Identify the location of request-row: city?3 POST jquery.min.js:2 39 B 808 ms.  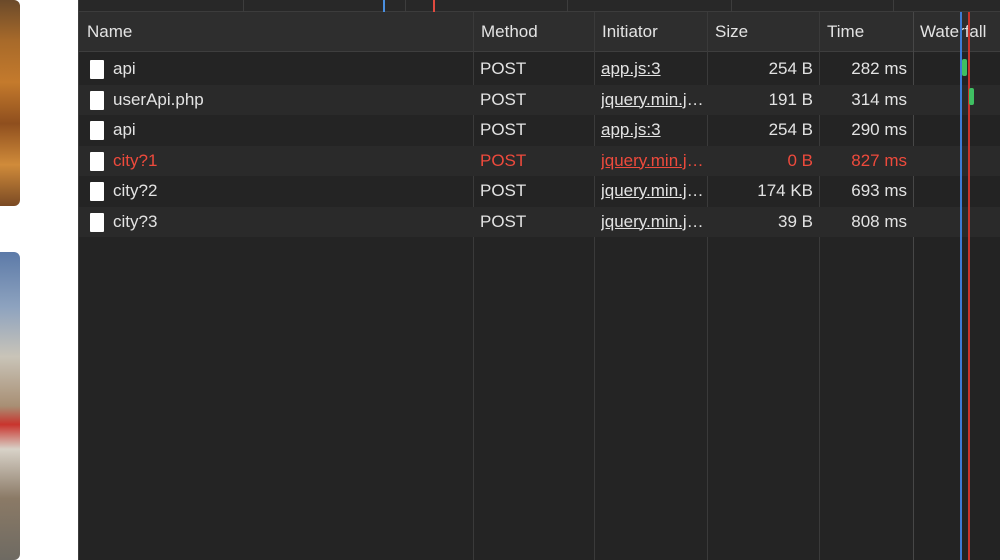
(496, 222).